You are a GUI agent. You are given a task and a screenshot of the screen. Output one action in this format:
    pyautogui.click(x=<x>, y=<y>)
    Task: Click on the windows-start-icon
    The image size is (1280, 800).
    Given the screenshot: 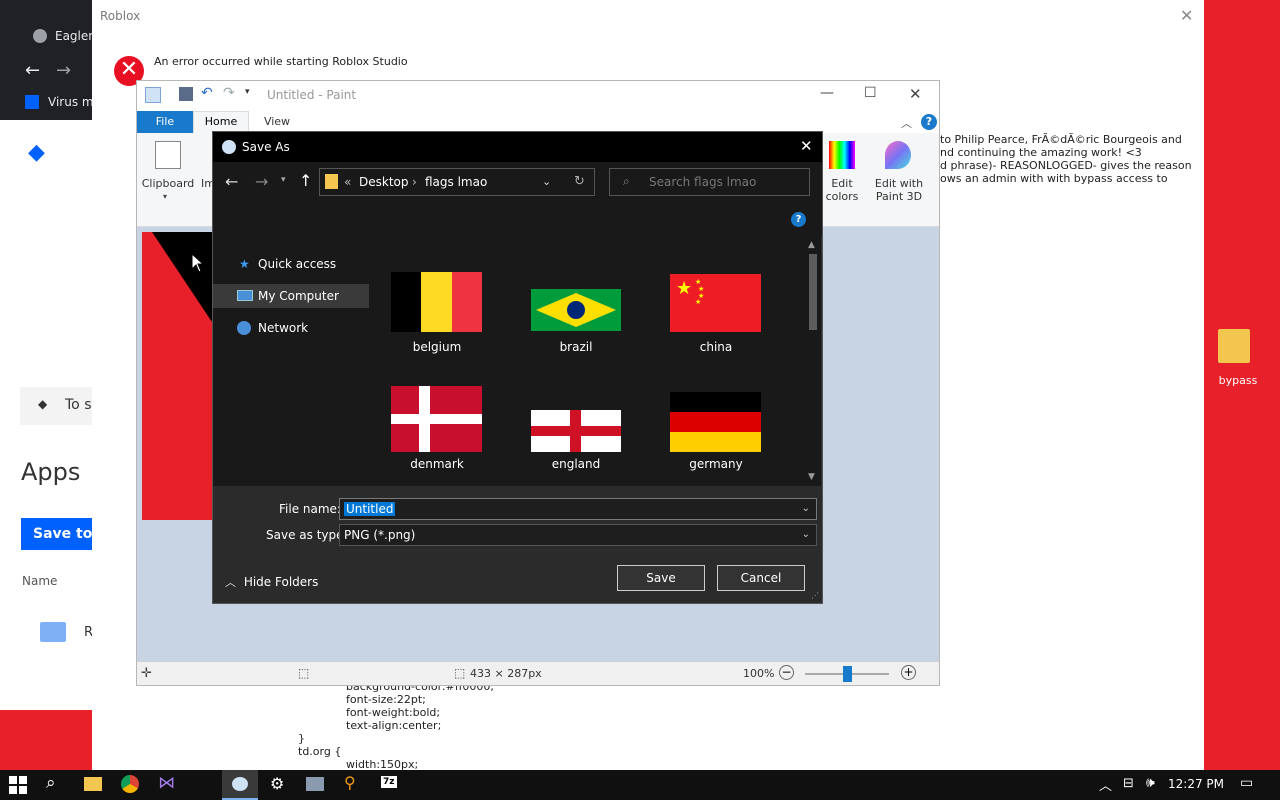 What is the action you would take?
    pyautogui.click(x=19, y=785)
    